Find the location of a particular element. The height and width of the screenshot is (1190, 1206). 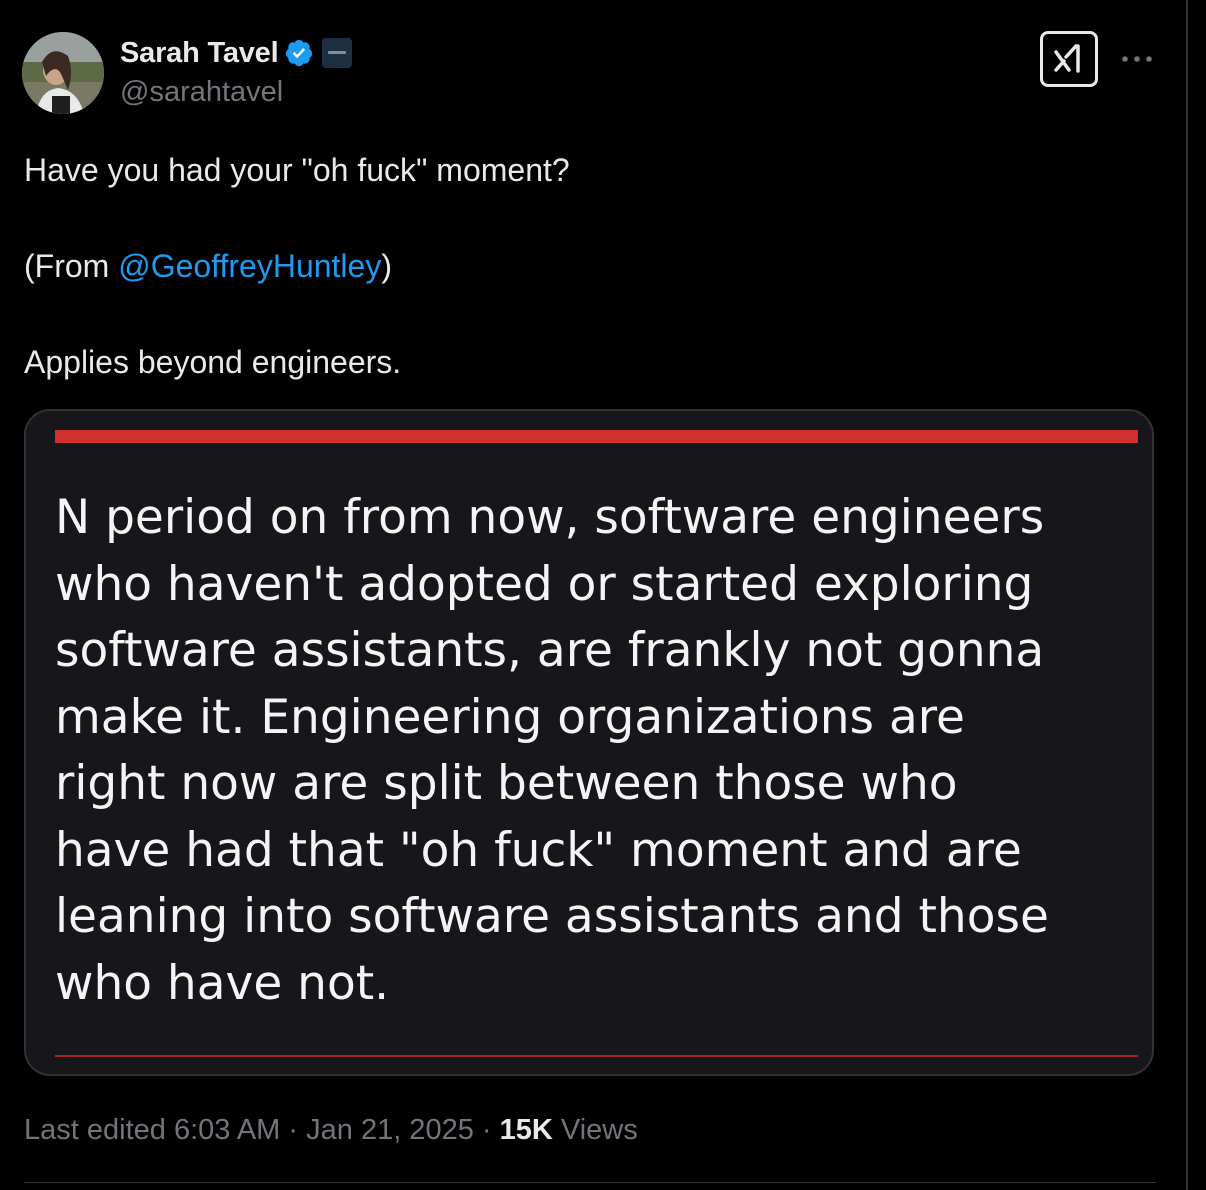

views-label: Views is located at coordinates (599, 1129).